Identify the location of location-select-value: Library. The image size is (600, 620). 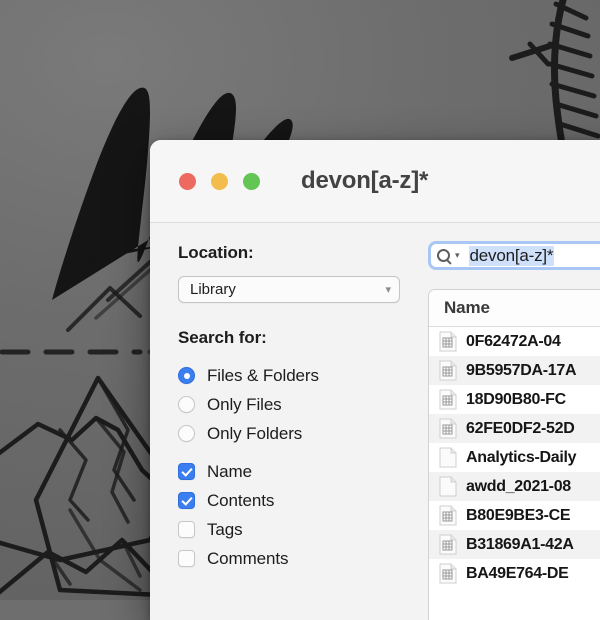
(213, 289).